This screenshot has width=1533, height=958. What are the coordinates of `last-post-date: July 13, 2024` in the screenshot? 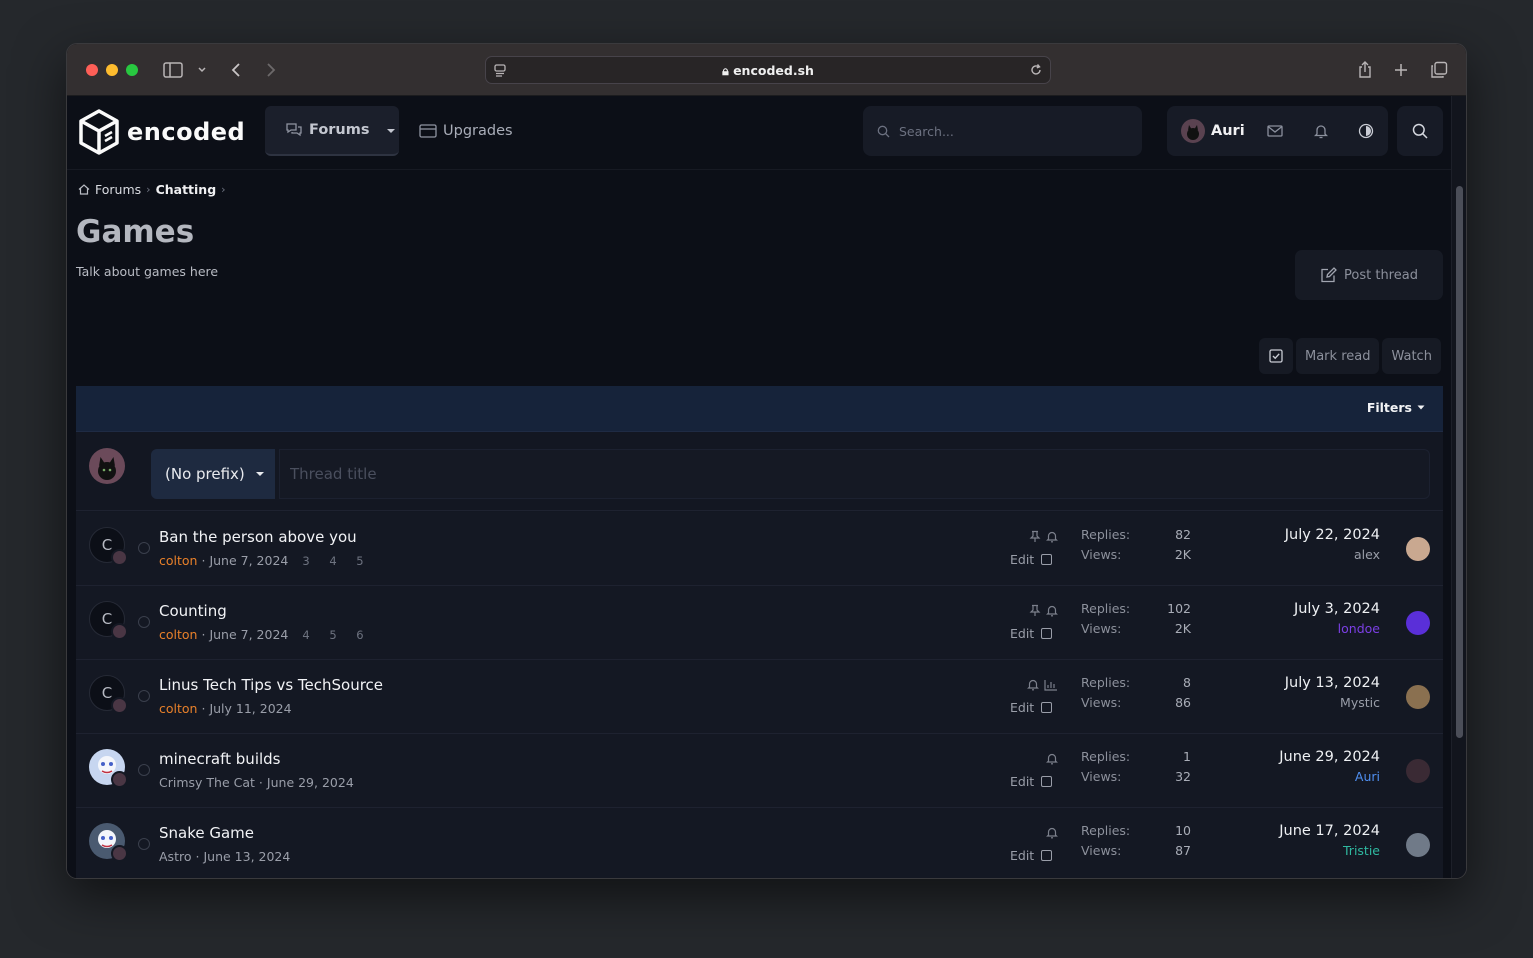 It's located at (1332, 683).